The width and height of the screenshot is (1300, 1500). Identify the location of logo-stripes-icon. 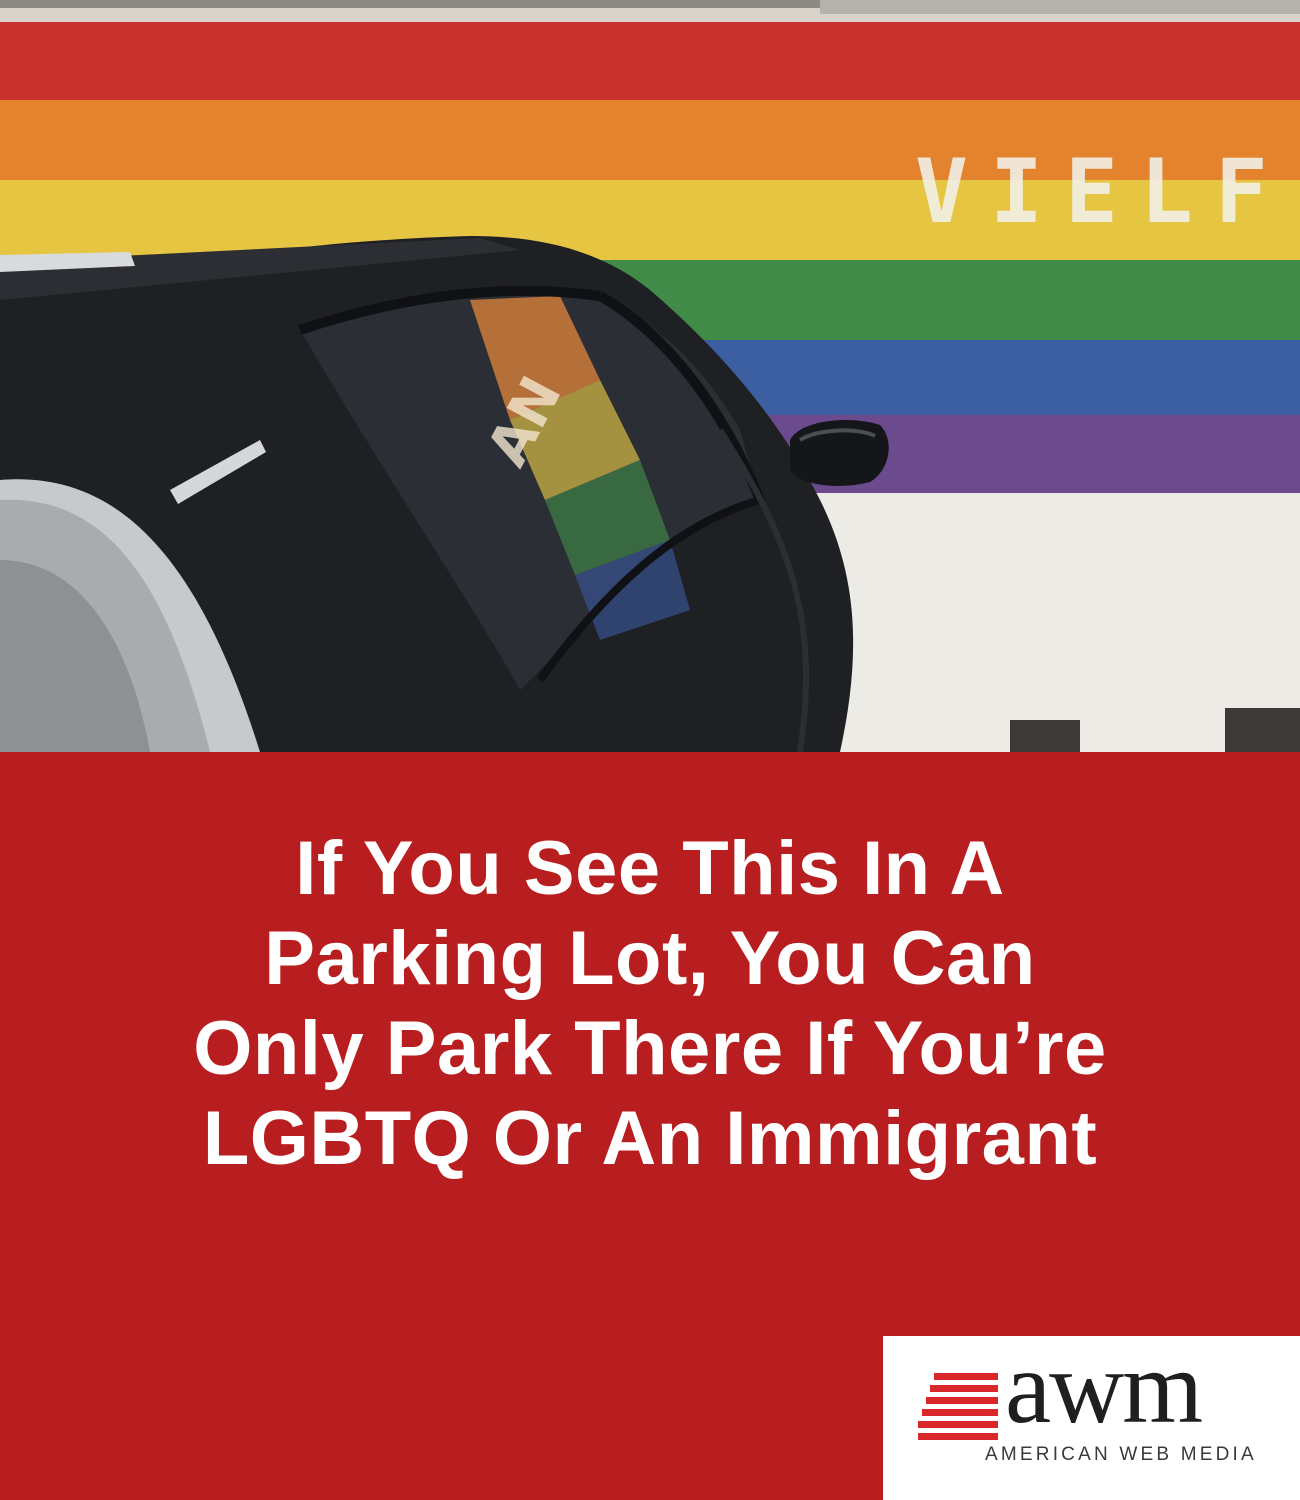
(958, 1406).